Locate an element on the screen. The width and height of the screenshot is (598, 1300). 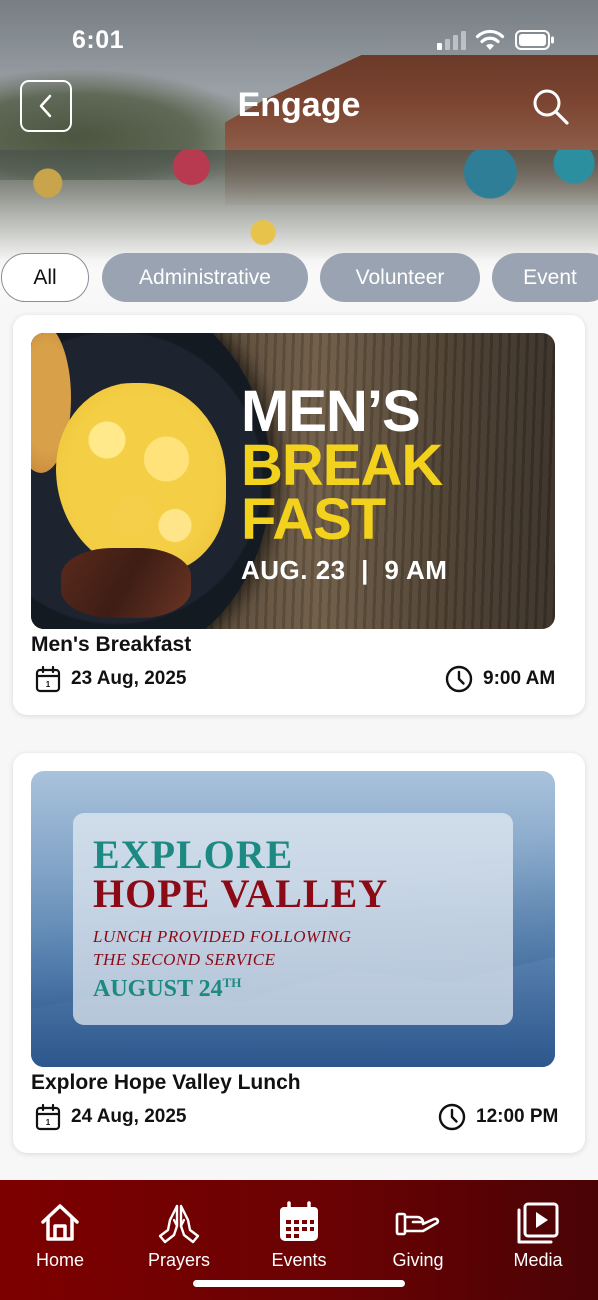
event-time-text: 9:00 AM is located at coordinates (519, 678).